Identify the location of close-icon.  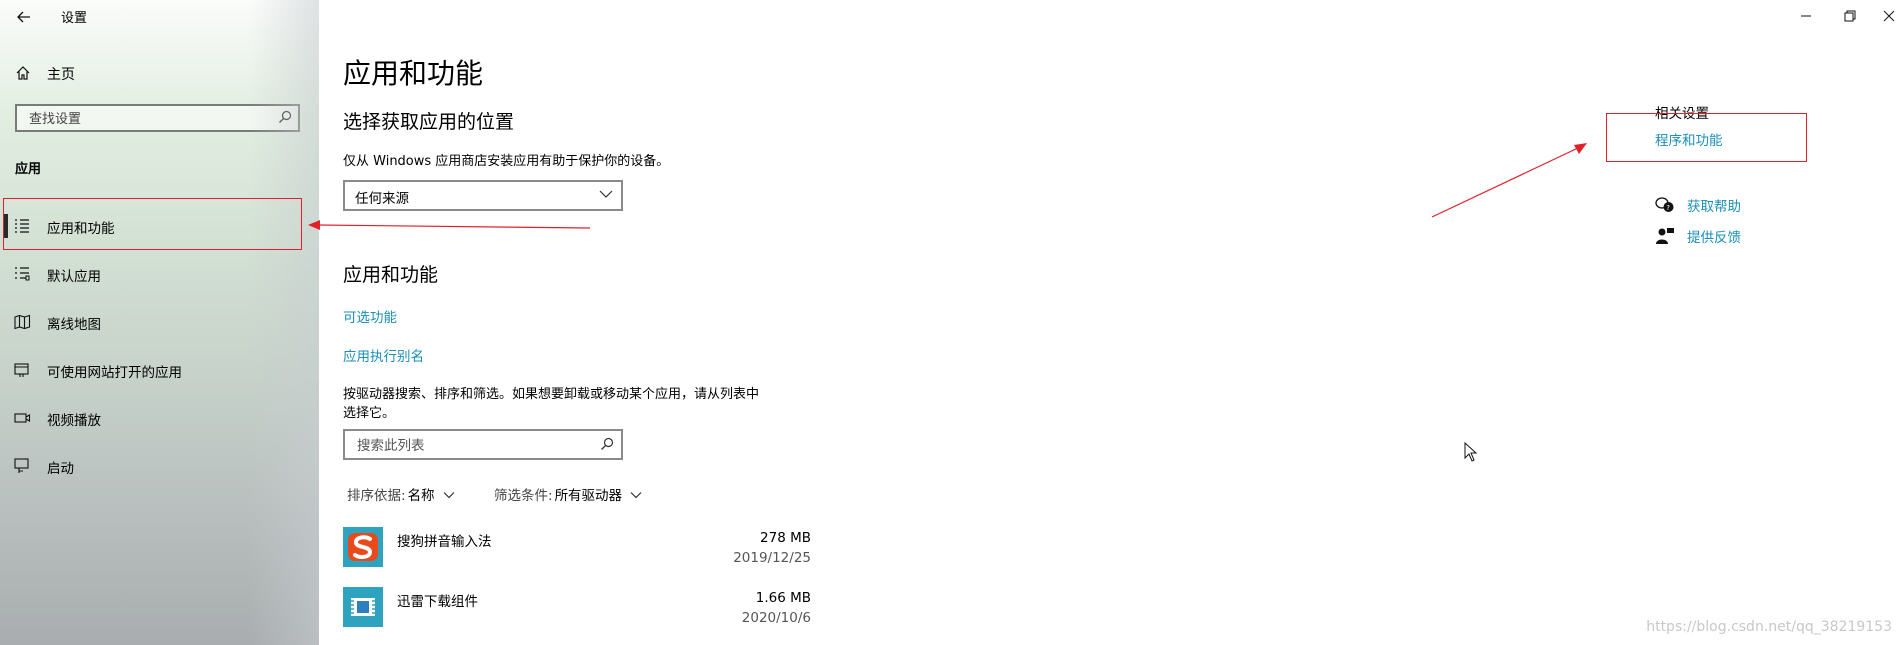
(1889, 16).